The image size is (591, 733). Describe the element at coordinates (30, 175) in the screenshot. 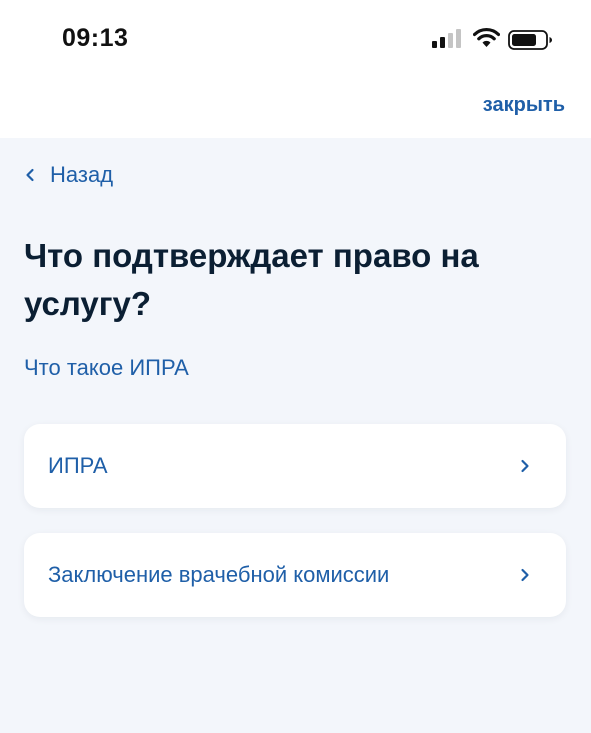

I see `chevron-left-icon` at that location.